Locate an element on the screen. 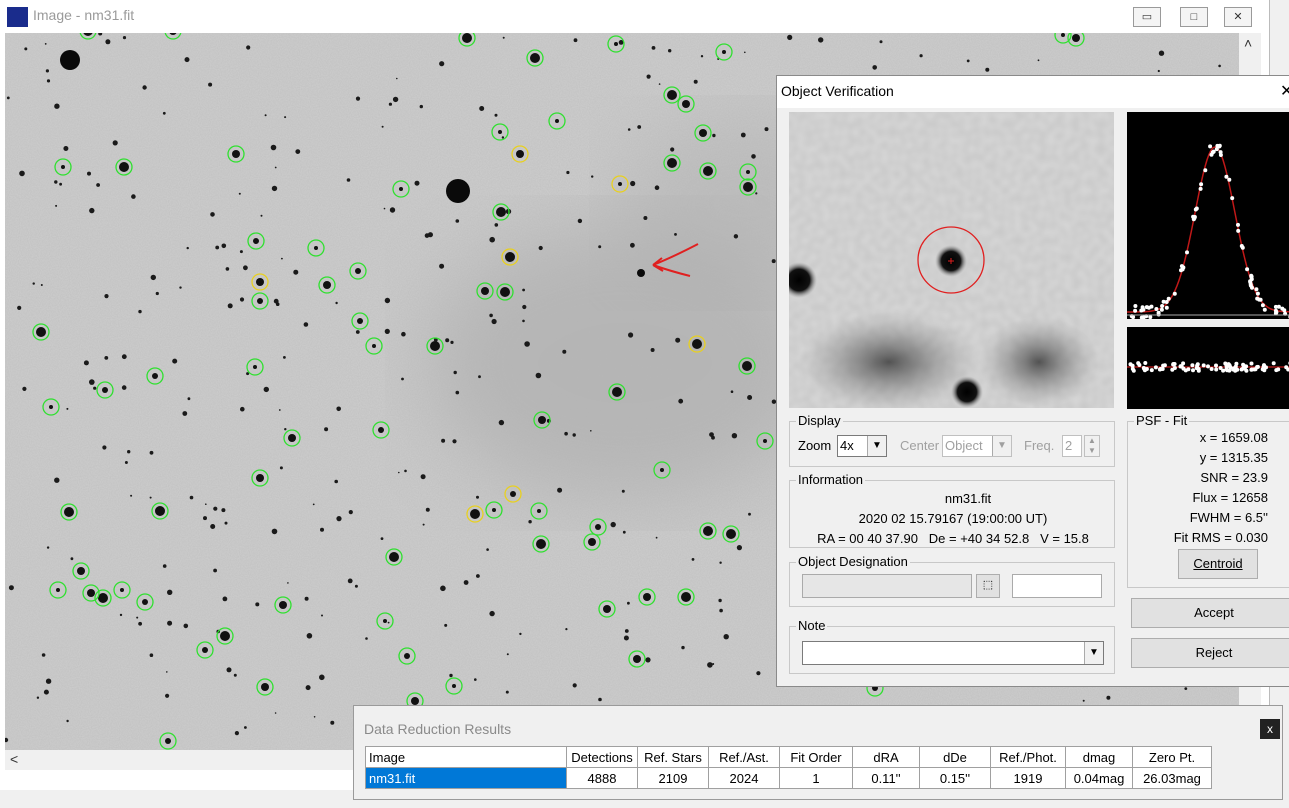 Image resolution: width=1289 pixels, height=808 pixels. center-select: Object ▼ is located at coordinates (977, 446).